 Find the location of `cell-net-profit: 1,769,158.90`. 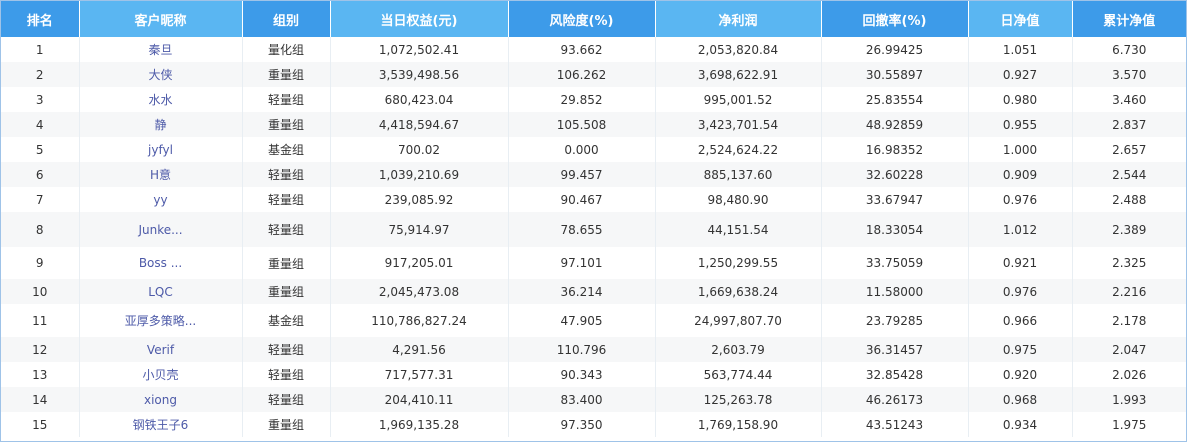

cell-net-profit: 1,769,158.90 is located at coordinates (738, 424).